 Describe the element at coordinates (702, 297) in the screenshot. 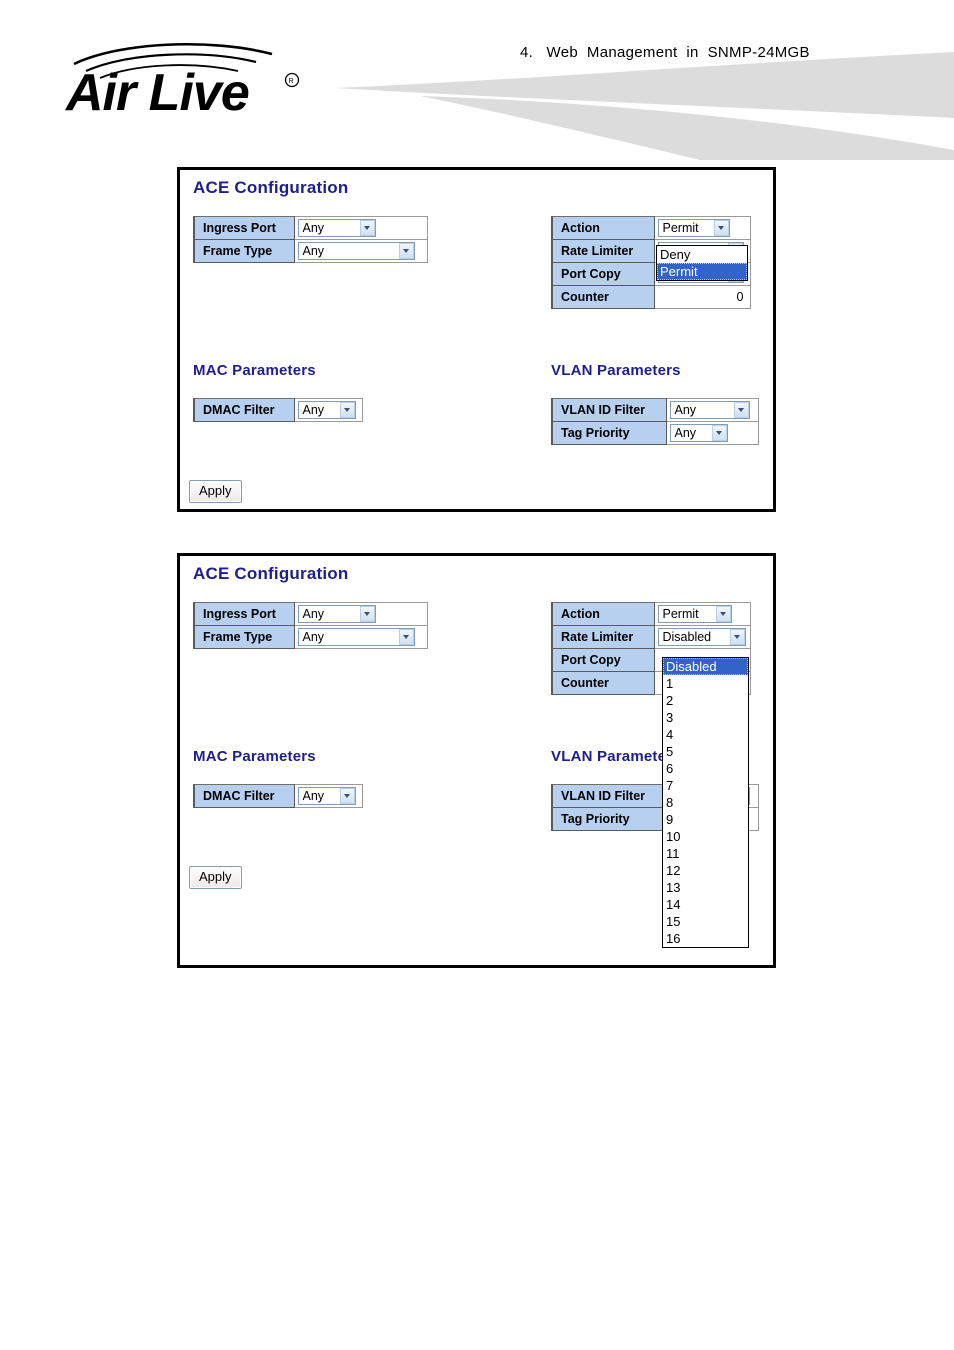

I see `counter-value: 0` at that location.